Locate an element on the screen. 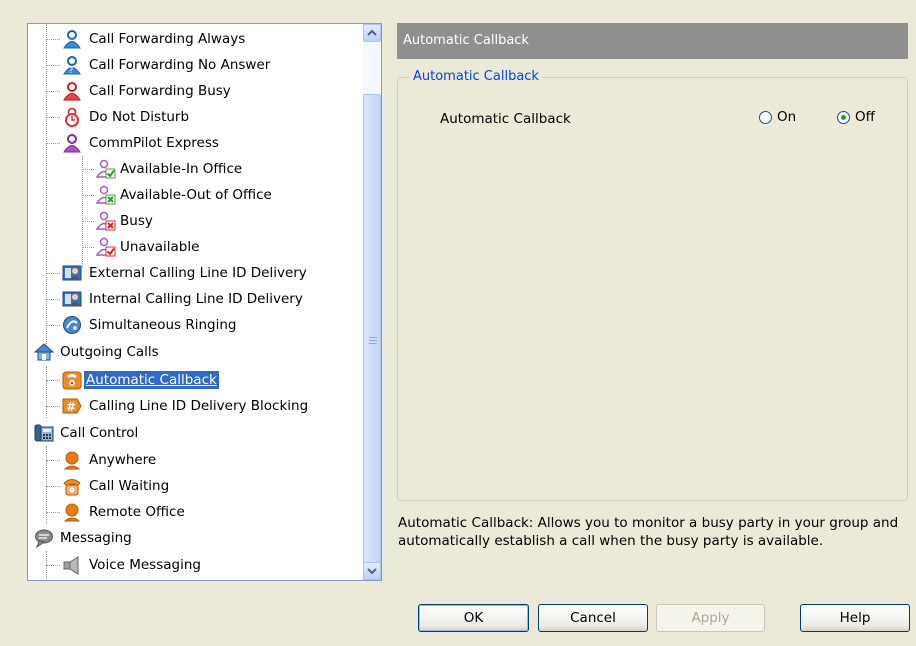 Image resolution: width=916 pixels, height=646 pixels. person-red-check-icon is located at coordinates (105, 247).